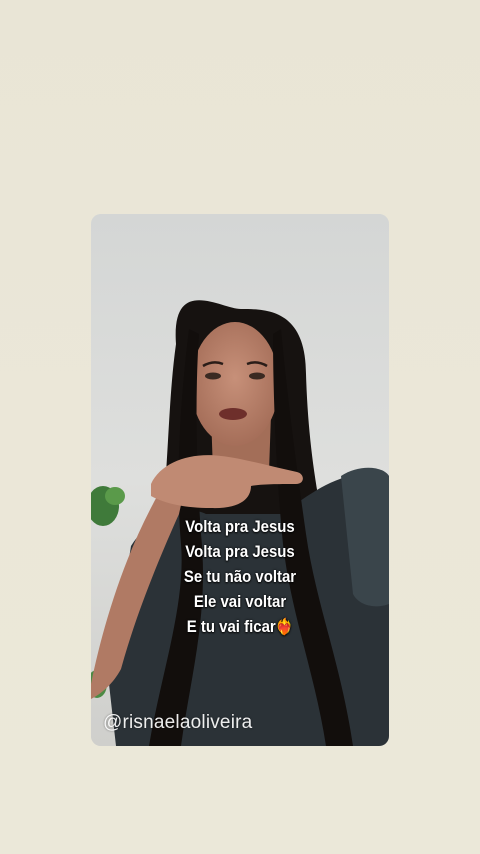 This screenshot has height=854, width=480. I want to click on heart-on-fire-icon: ❤️‍🔥, so click(284, 627).